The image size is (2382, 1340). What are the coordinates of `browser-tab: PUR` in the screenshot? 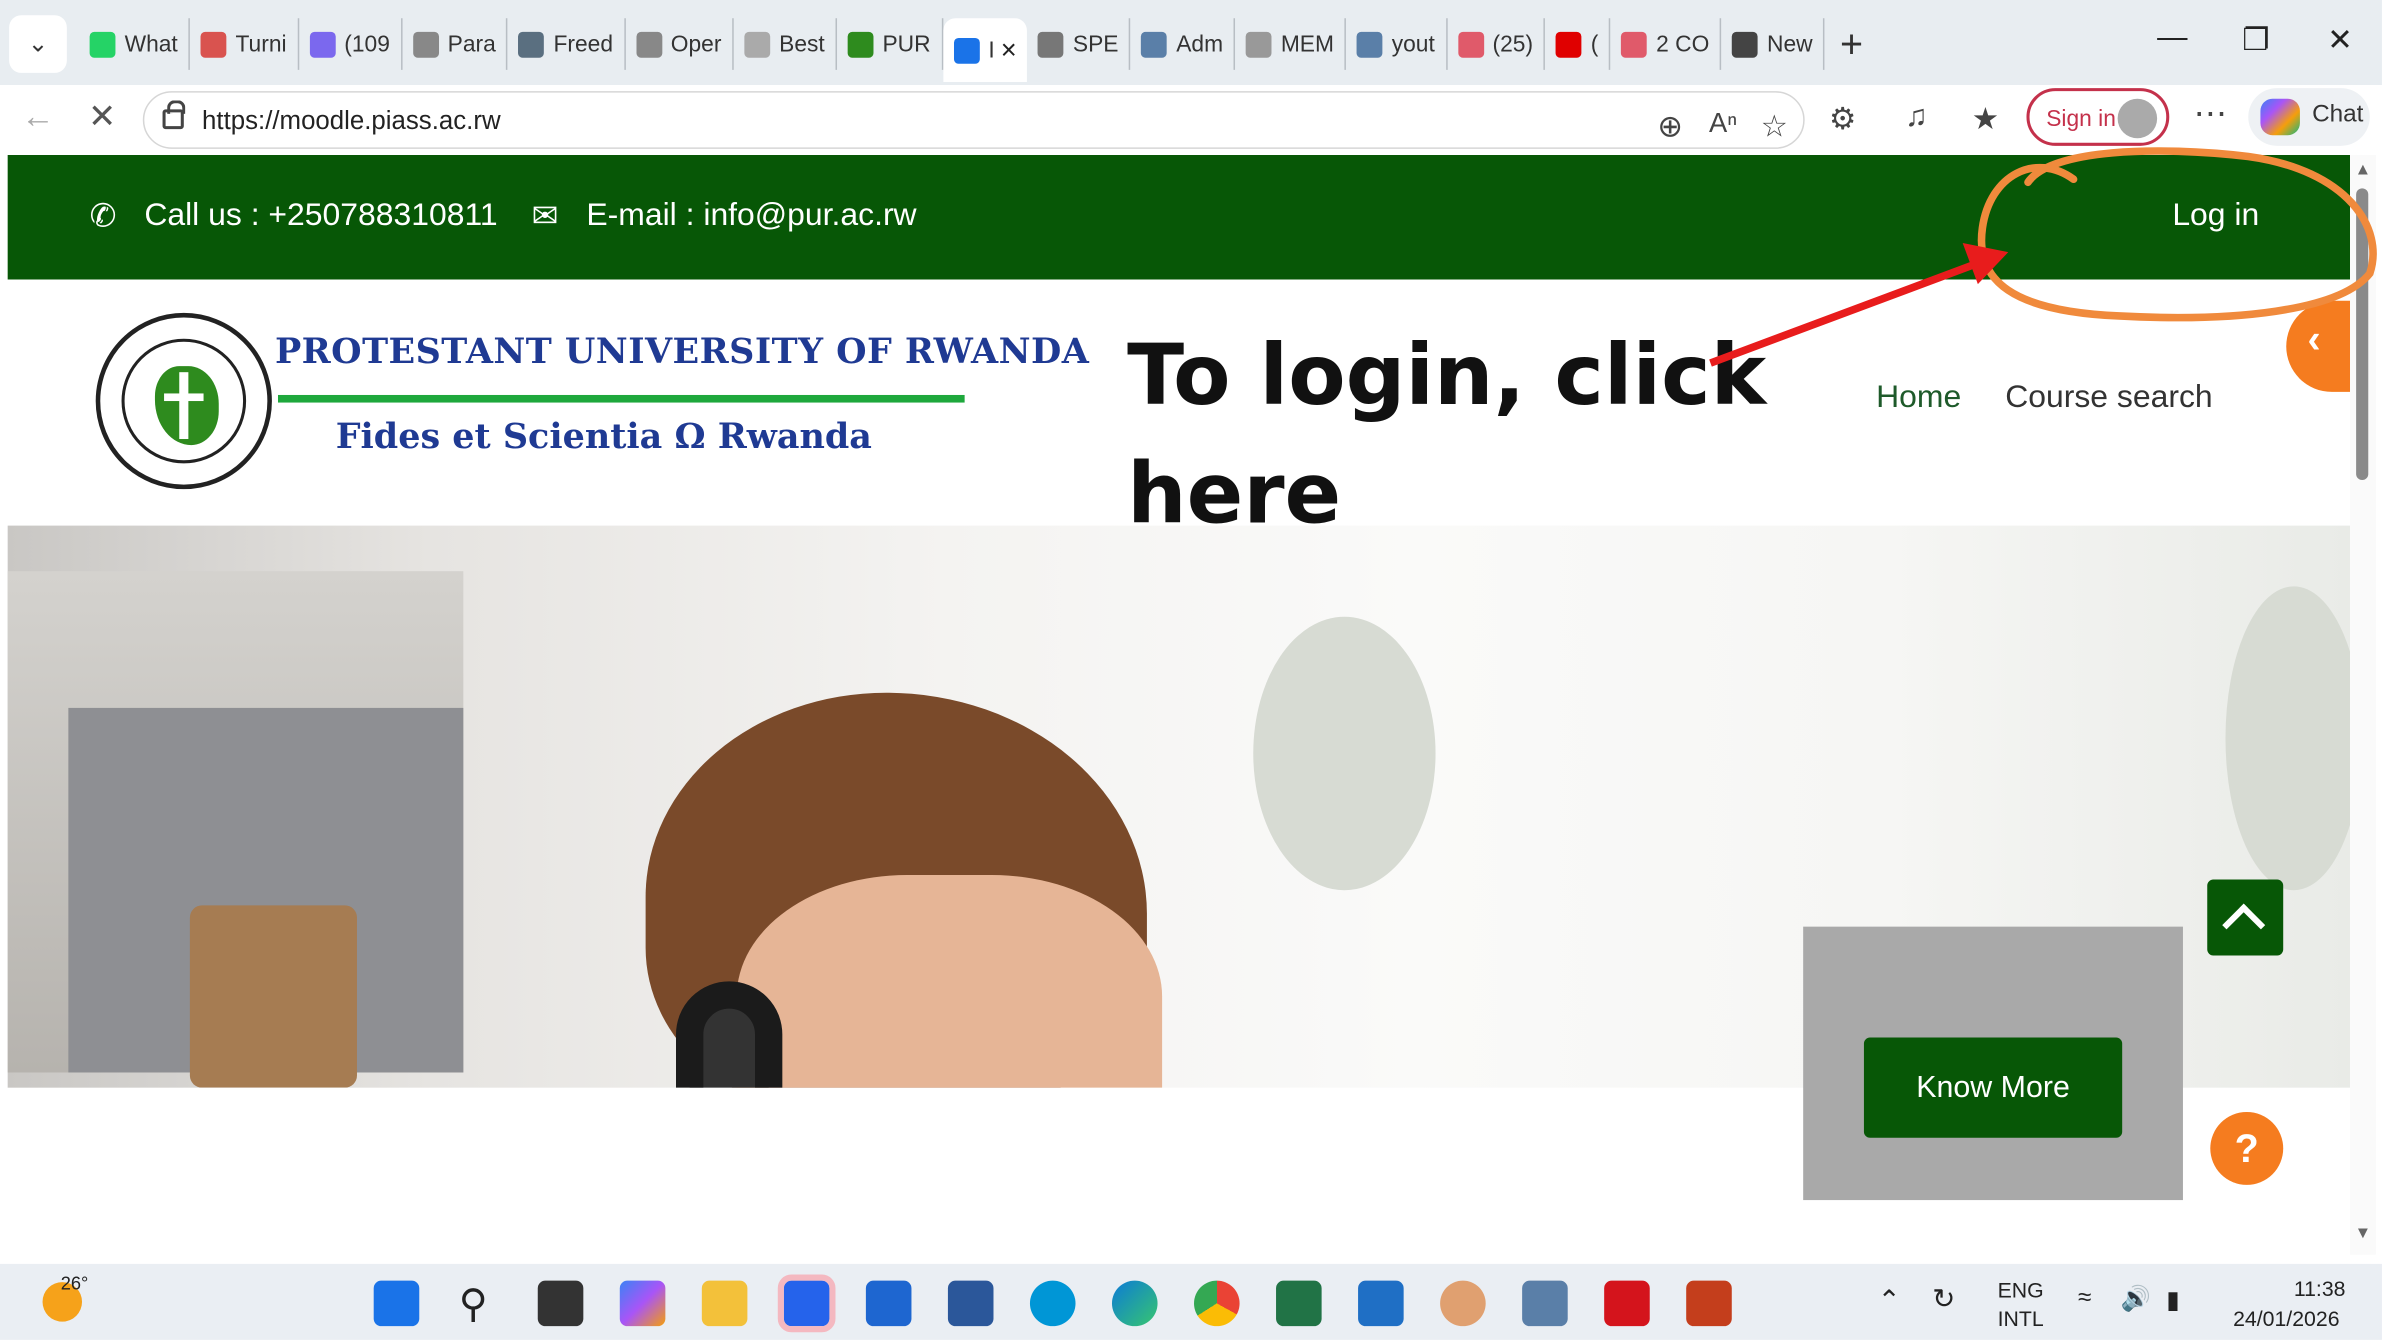 It's located at (890, 44).